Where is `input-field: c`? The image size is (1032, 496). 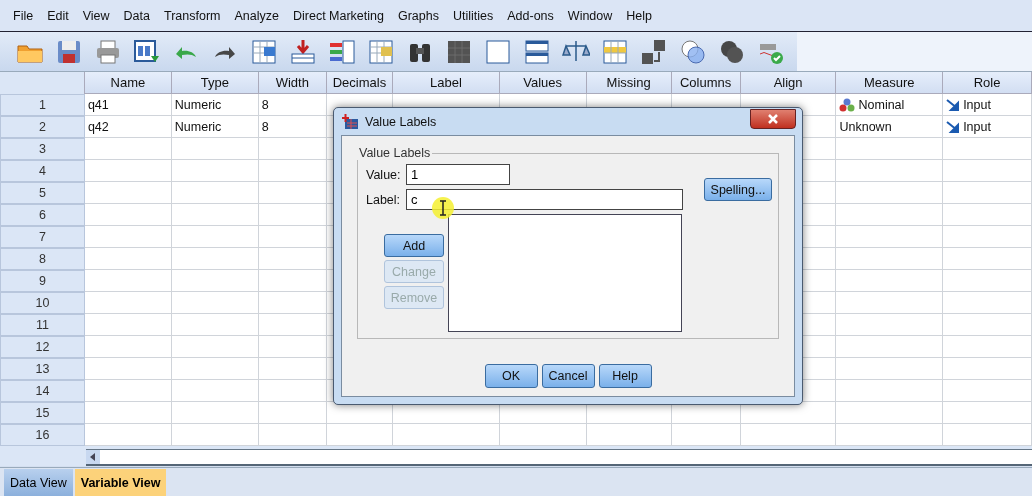 input-field: c is located at coordinates (544, 199).